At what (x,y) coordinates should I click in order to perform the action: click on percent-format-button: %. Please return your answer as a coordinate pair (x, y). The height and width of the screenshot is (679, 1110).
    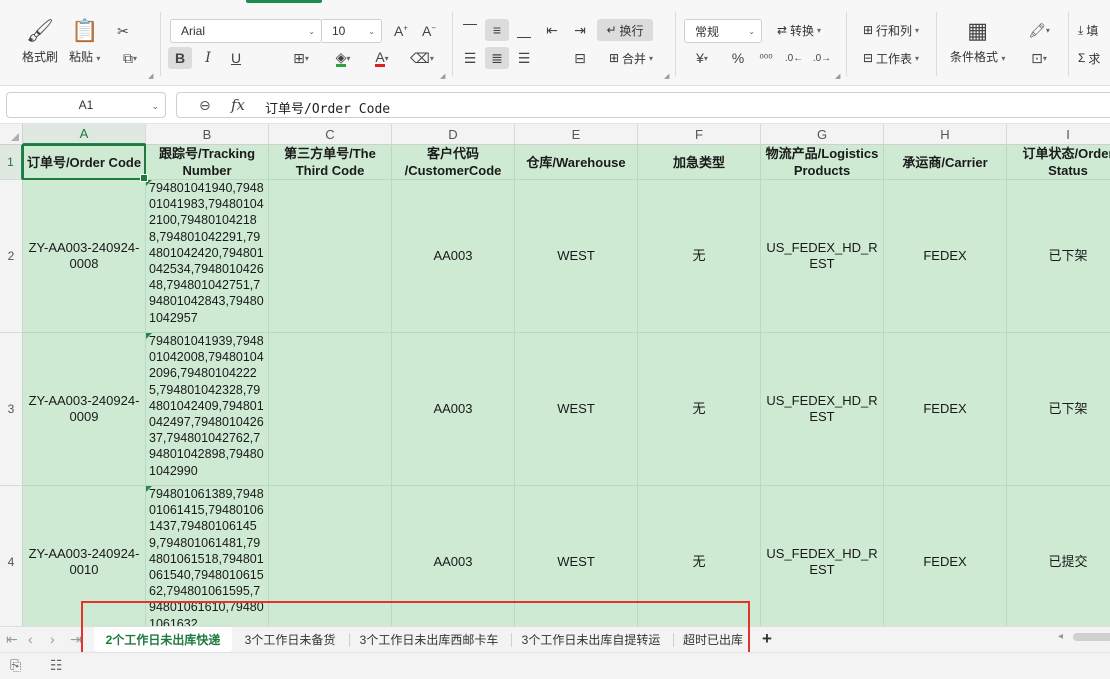
    Looking at the image, I should click on (738, 58).